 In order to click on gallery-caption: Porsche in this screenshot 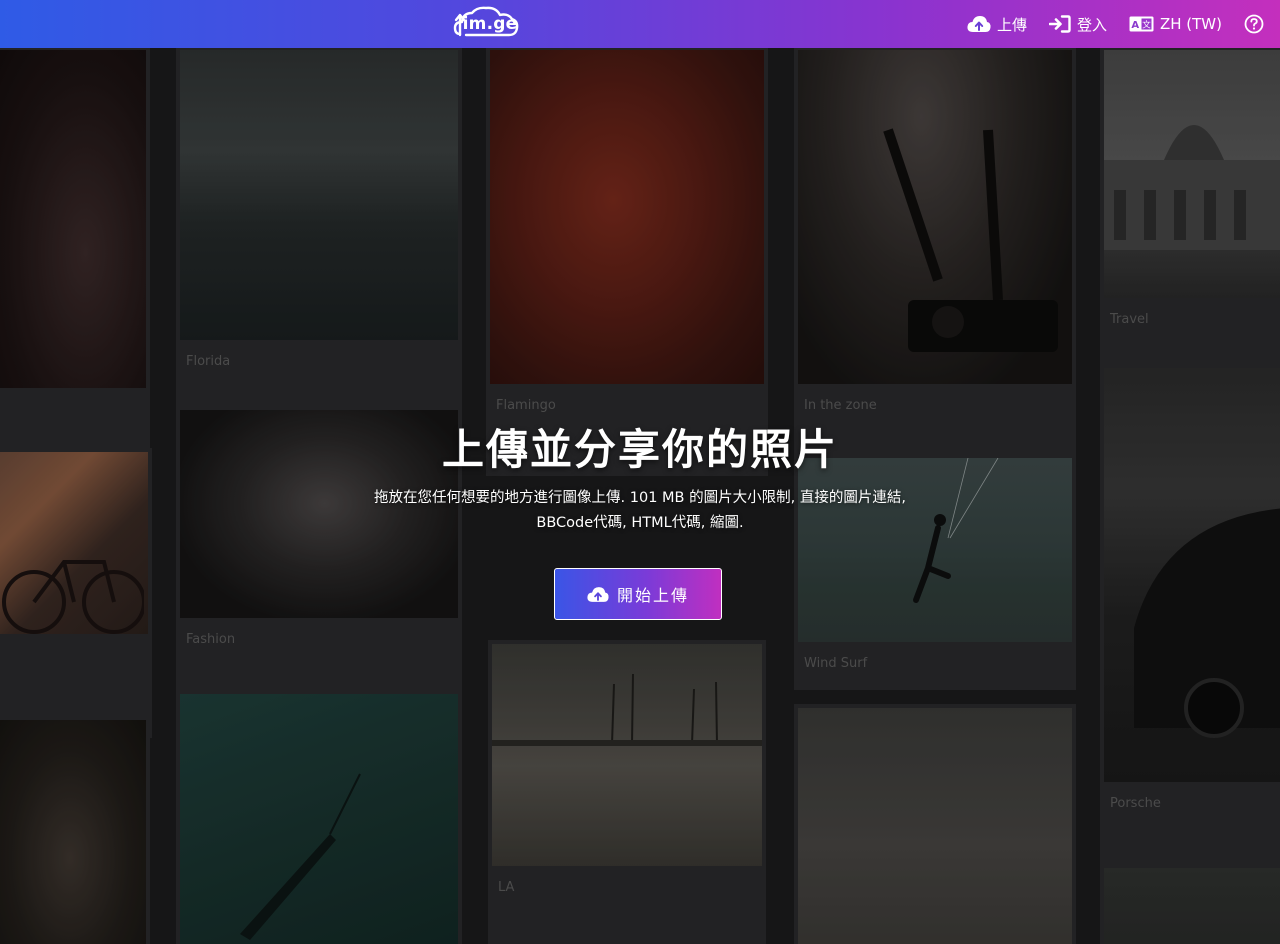, I will do `click(1135, 803)`.